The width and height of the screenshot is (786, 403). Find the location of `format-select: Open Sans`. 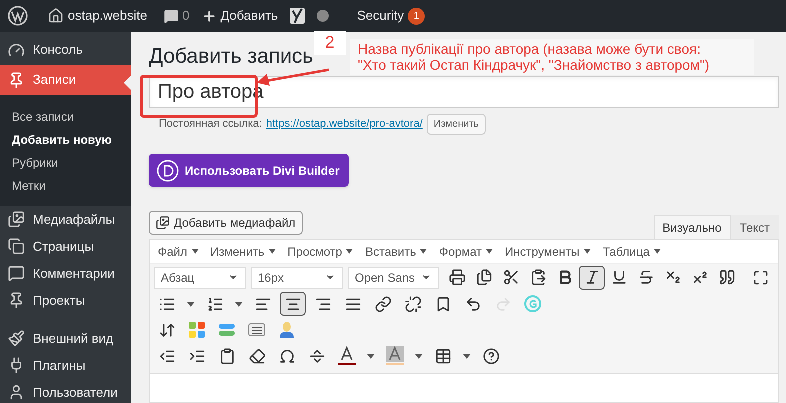

format-select: Open Sans is located at coordinates (393, 277).